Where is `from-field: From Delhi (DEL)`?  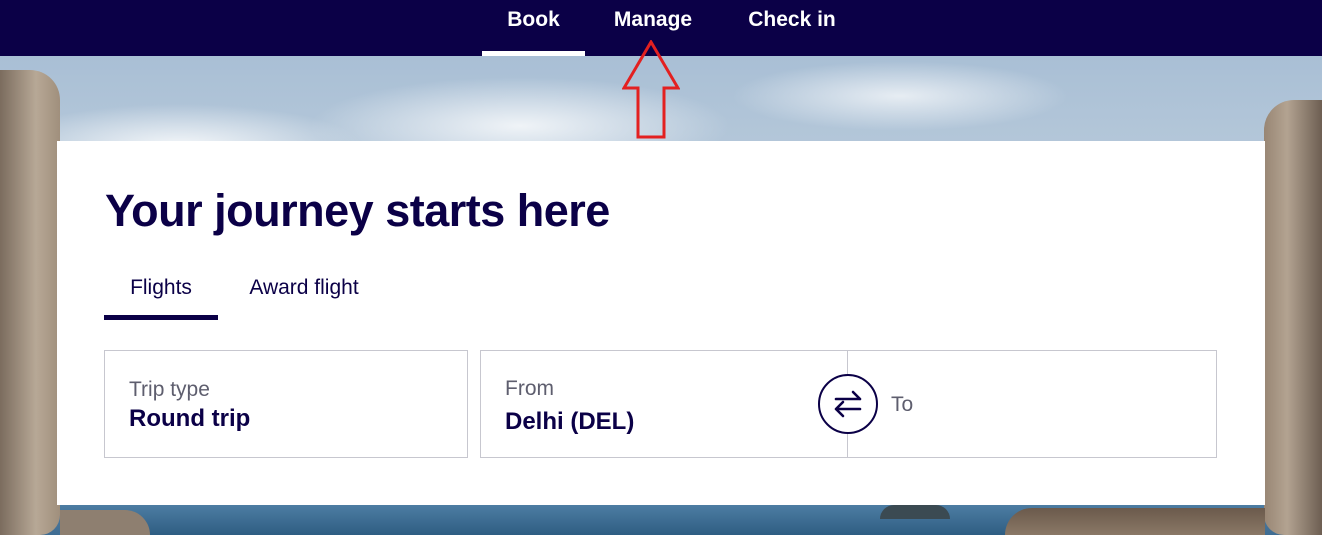
from-field: From Delhi (DEL) is located at coordinates (664, 404).